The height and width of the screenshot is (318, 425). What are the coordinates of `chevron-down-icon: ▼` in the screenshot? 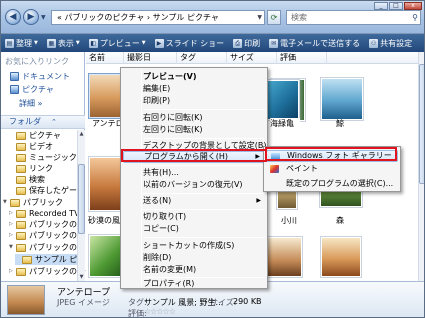 It's located at (143, 43).